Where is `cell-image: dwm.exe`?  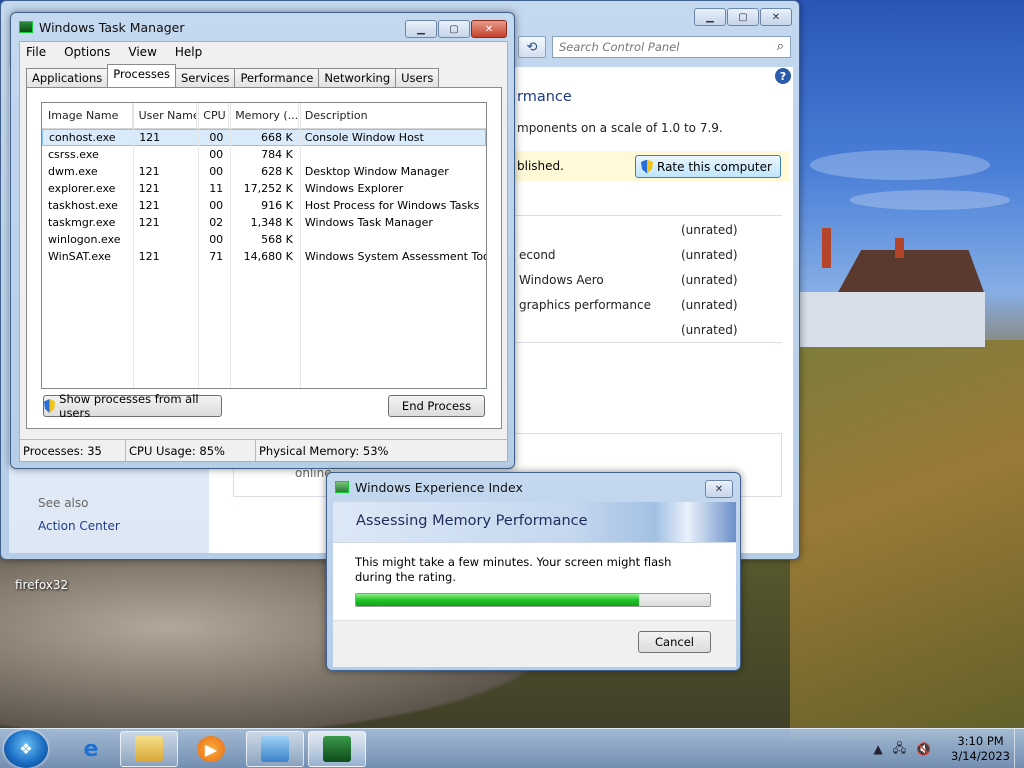 cell-image: dwm.exe is located at coordinates (73, 171).